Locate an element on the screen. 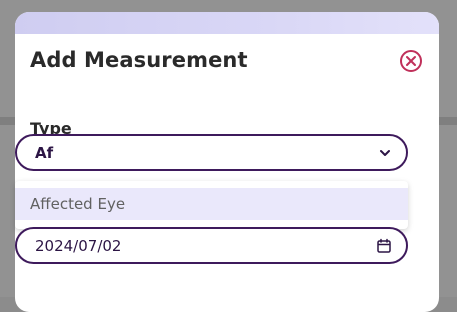 The image size is (457, 312). type-dropdown-menu: Affected Eye is located at coordinates (211, 205).